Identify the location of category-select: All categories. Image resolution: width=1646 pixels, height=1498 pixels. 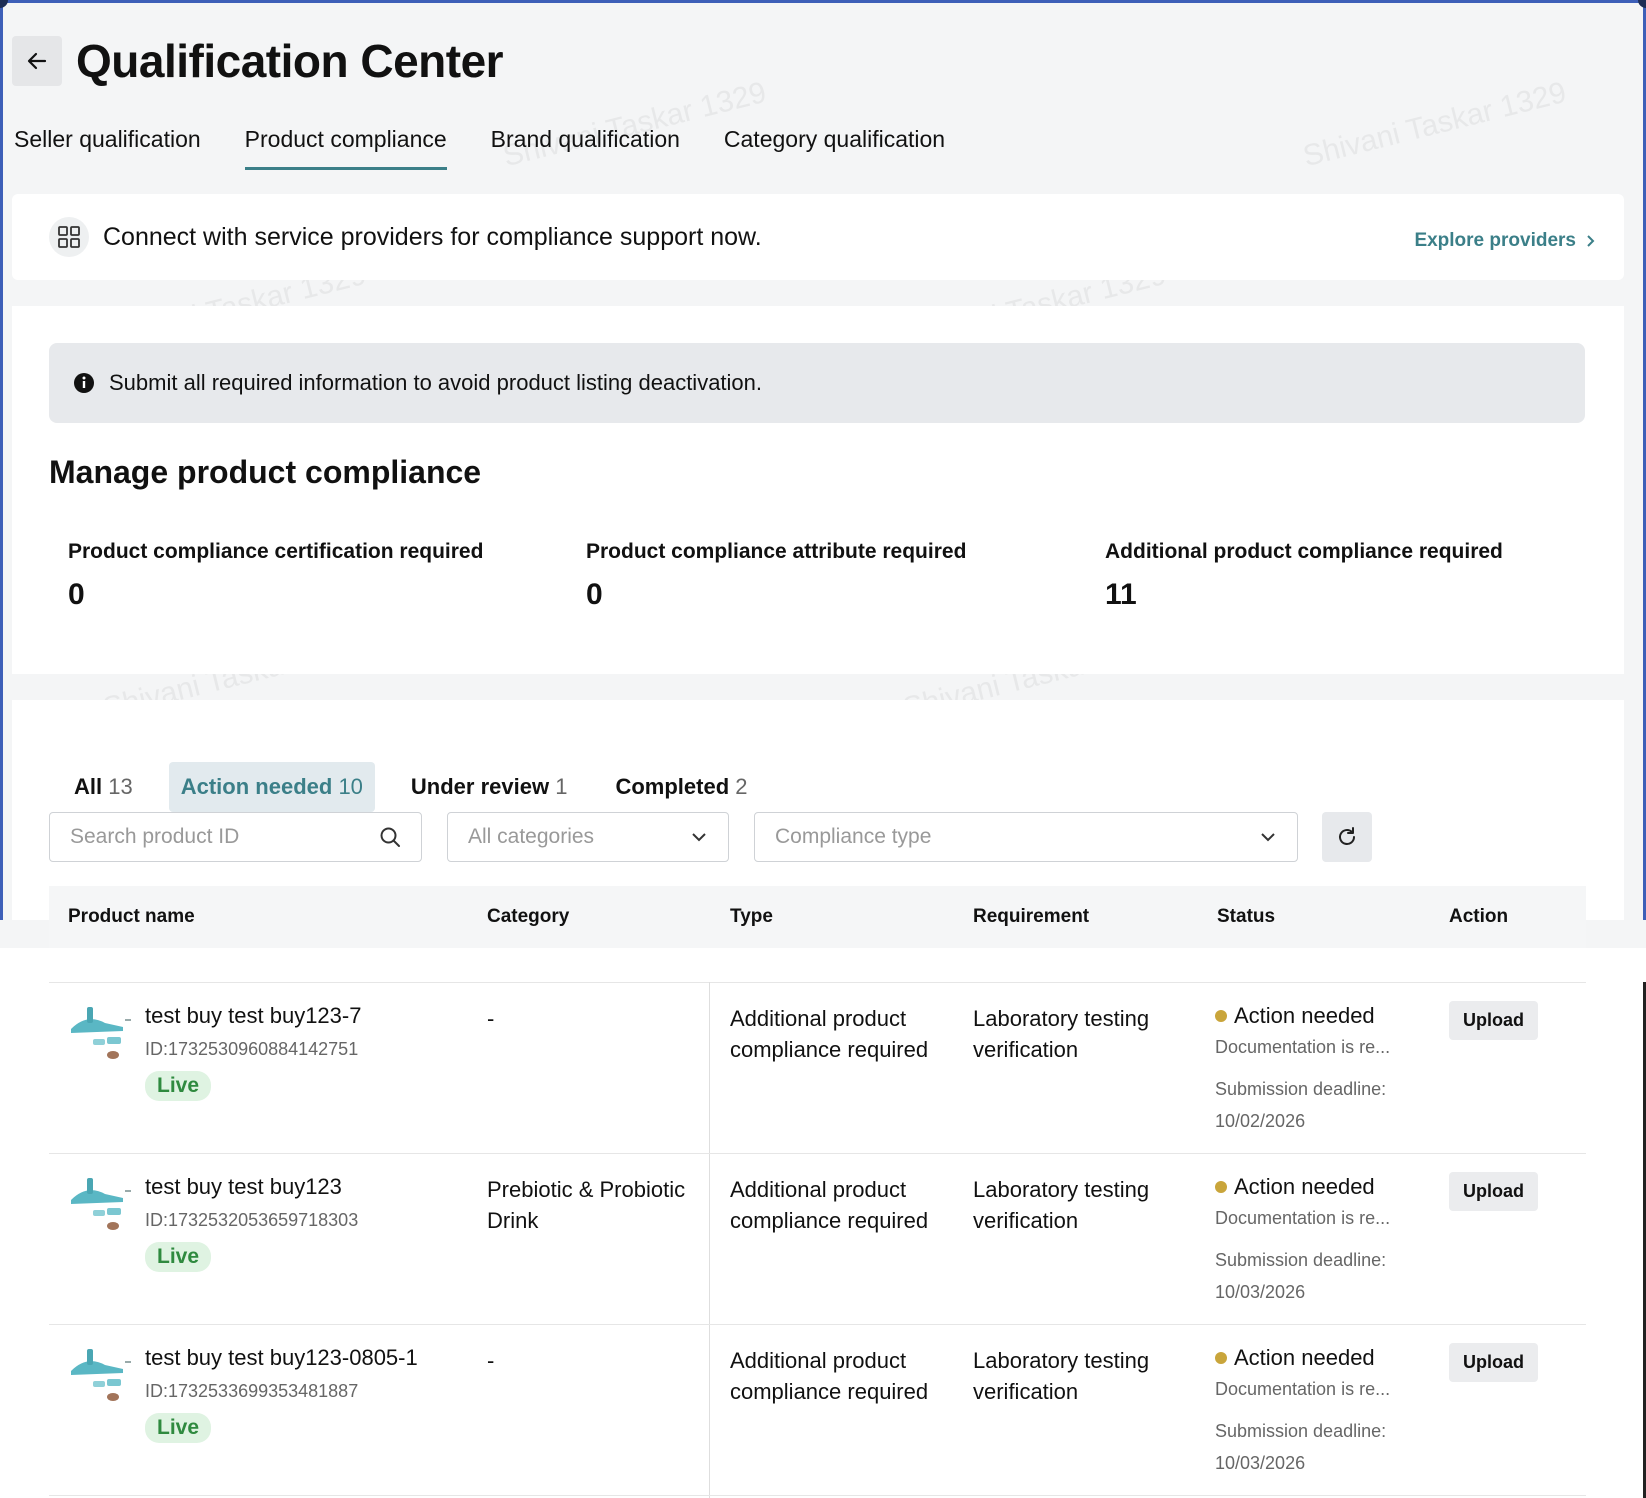
(588, 837).